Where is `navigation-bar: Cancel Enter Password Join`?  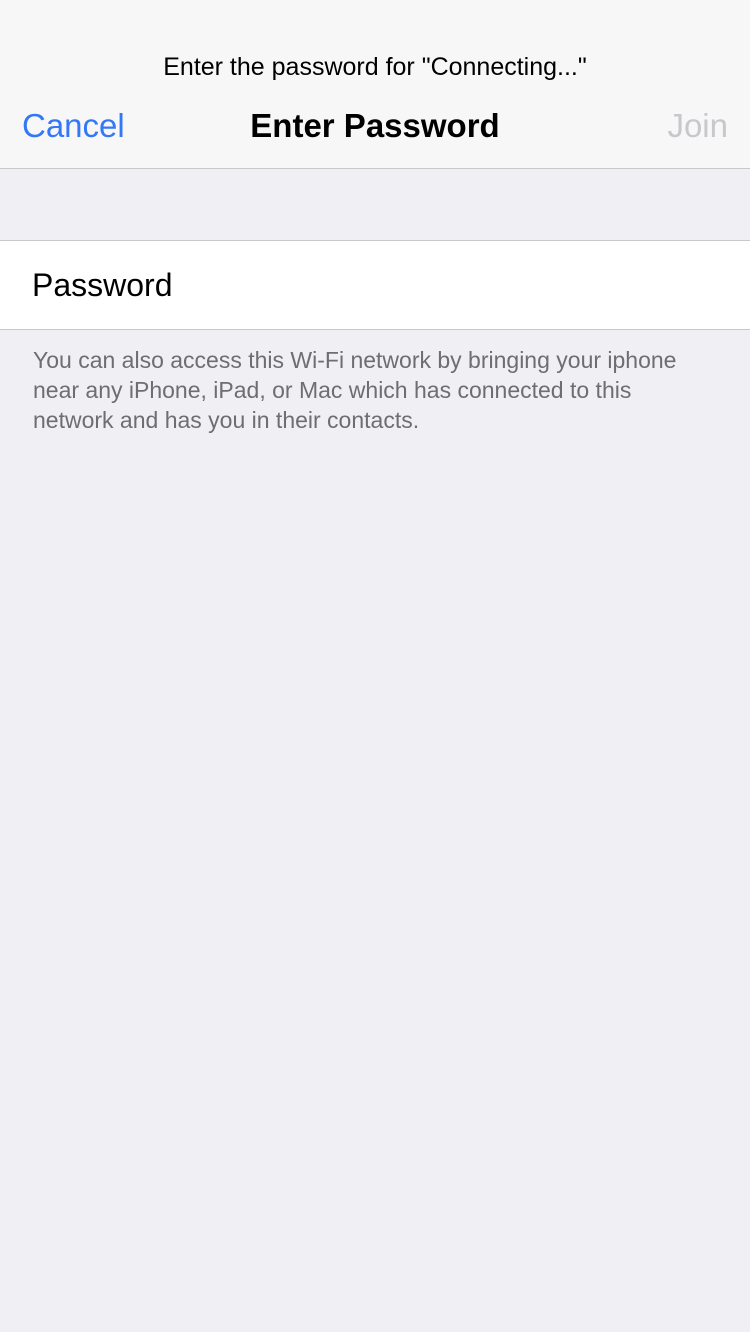 navigation-bar: Cancel Enter Password Join is located at coordinates (375, 126).